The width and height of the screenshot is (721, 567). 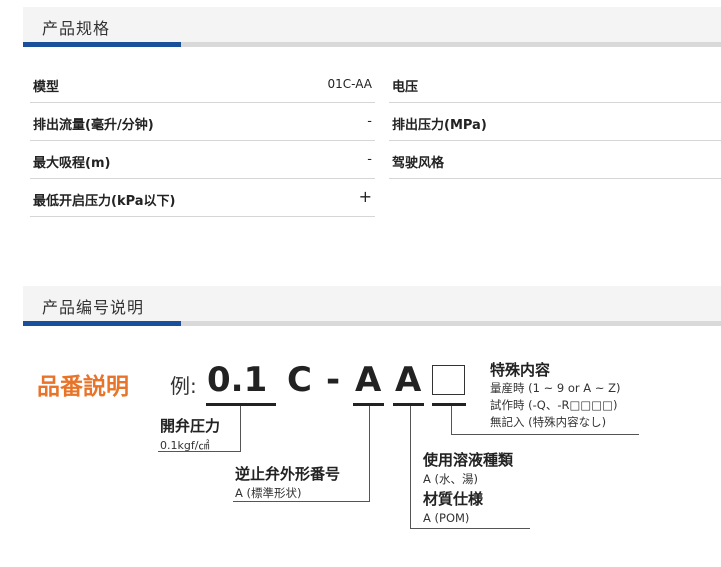 I want to click on specs-section-header: 产品规格, so click(x=372, y=27).